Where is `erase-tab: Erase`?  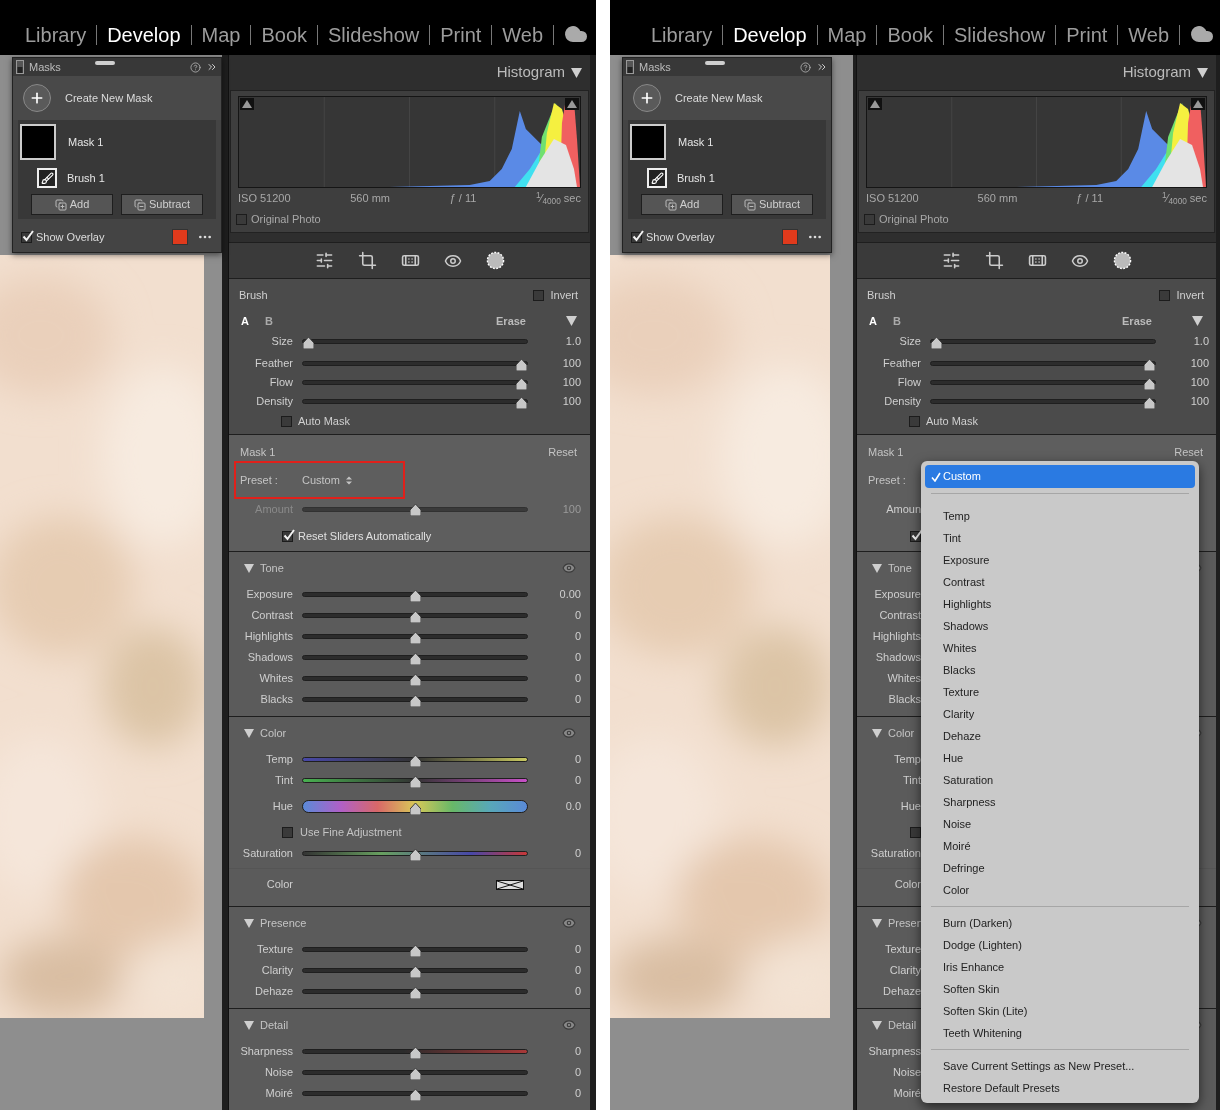
erase-tab: Erase is located at coordinates (511, 321).